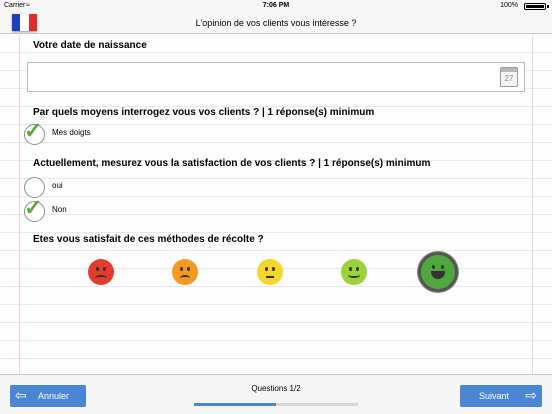  Describe the element at coordinates (276, 394) in the screenshot. I see `bottom-toolbar: ⇦ Annuler Questions 1/2 Suivant ⇨` at that location.